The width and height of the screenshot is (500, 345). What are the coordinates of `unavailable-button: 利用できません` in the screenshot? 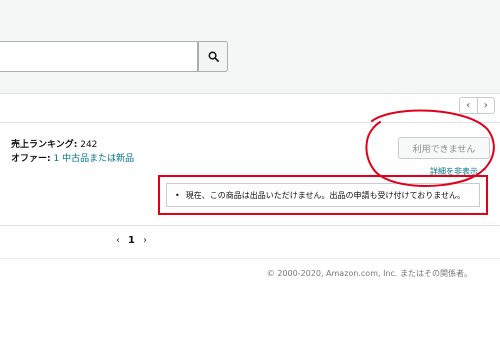 It's located at (444, 148).